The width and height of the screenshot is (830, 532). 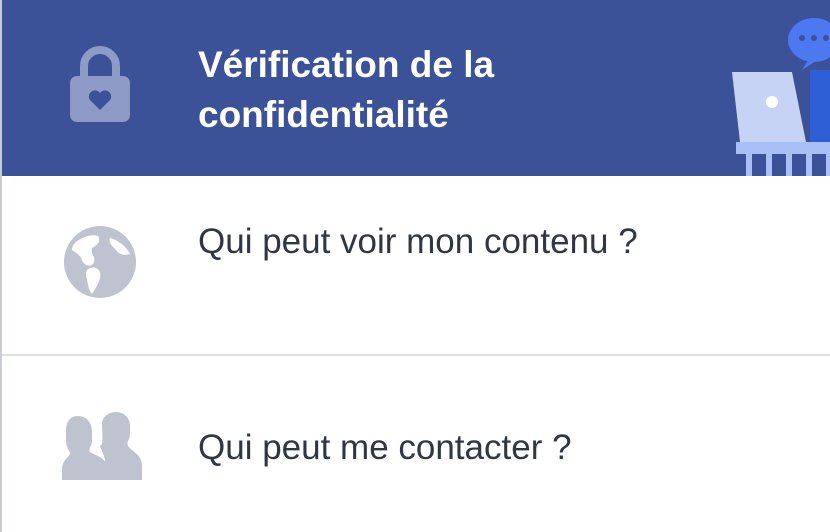 What do you see at coordinates (418, 241) in the screenshot?
I see `who-can-see-label: Qui peut voir mon contenu ?` at bounding box center [418, 241].